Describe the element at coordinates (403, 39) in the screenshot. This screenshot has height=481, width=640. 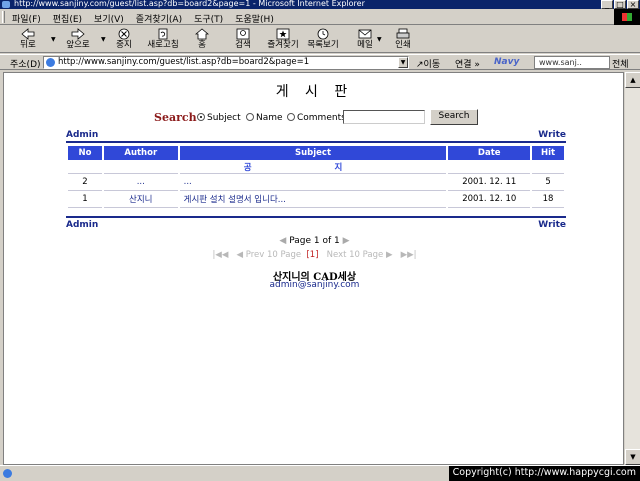
I see `print-button: 인쇄` at that location.